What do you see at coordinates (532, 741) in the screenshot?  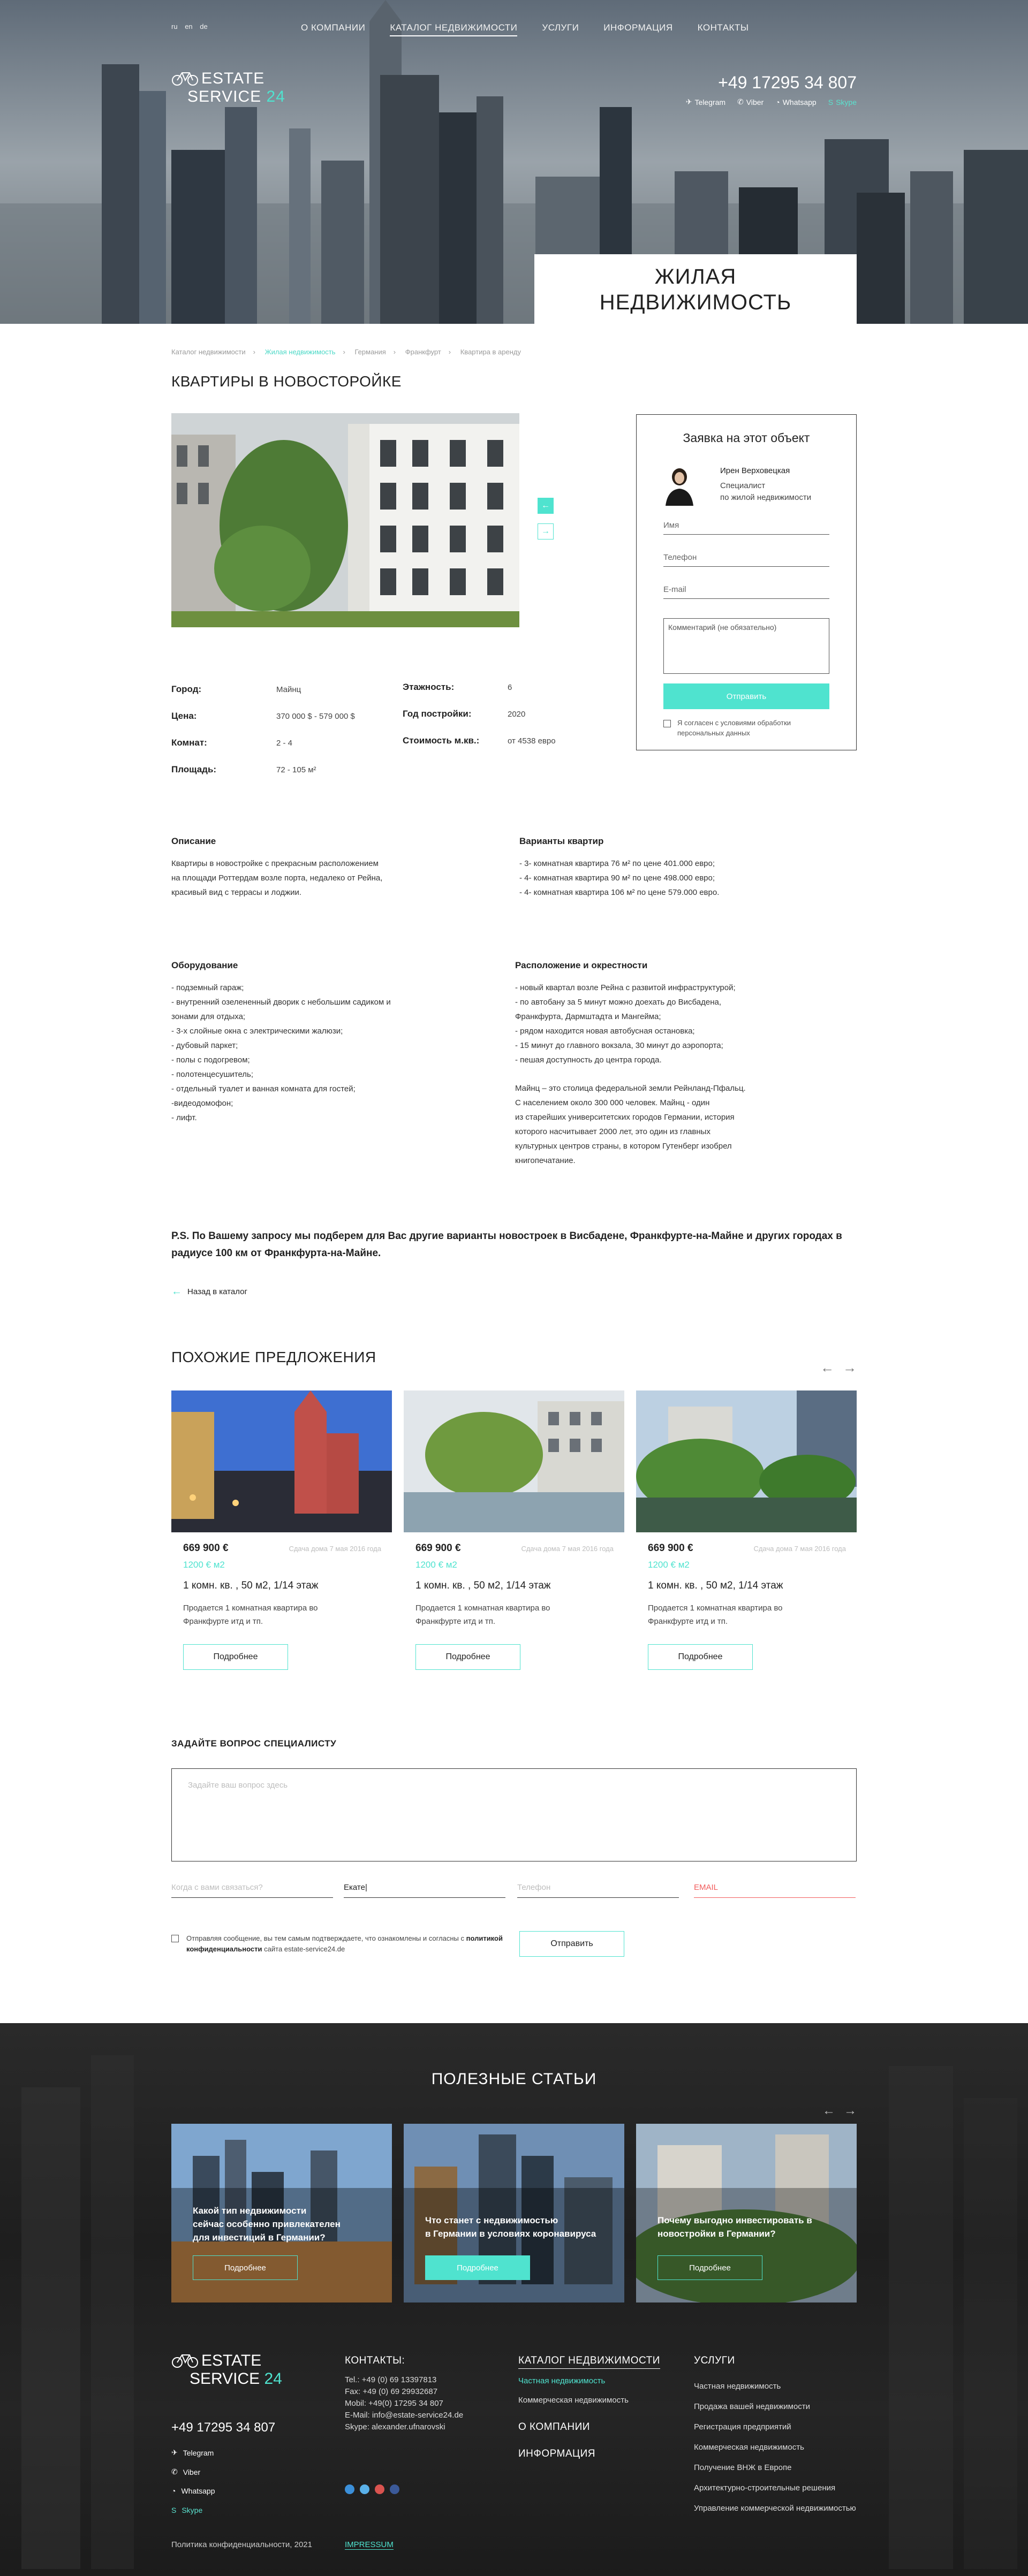 I see `sqm-price-value: от 4538 евро` at bounding box center [532, 741].